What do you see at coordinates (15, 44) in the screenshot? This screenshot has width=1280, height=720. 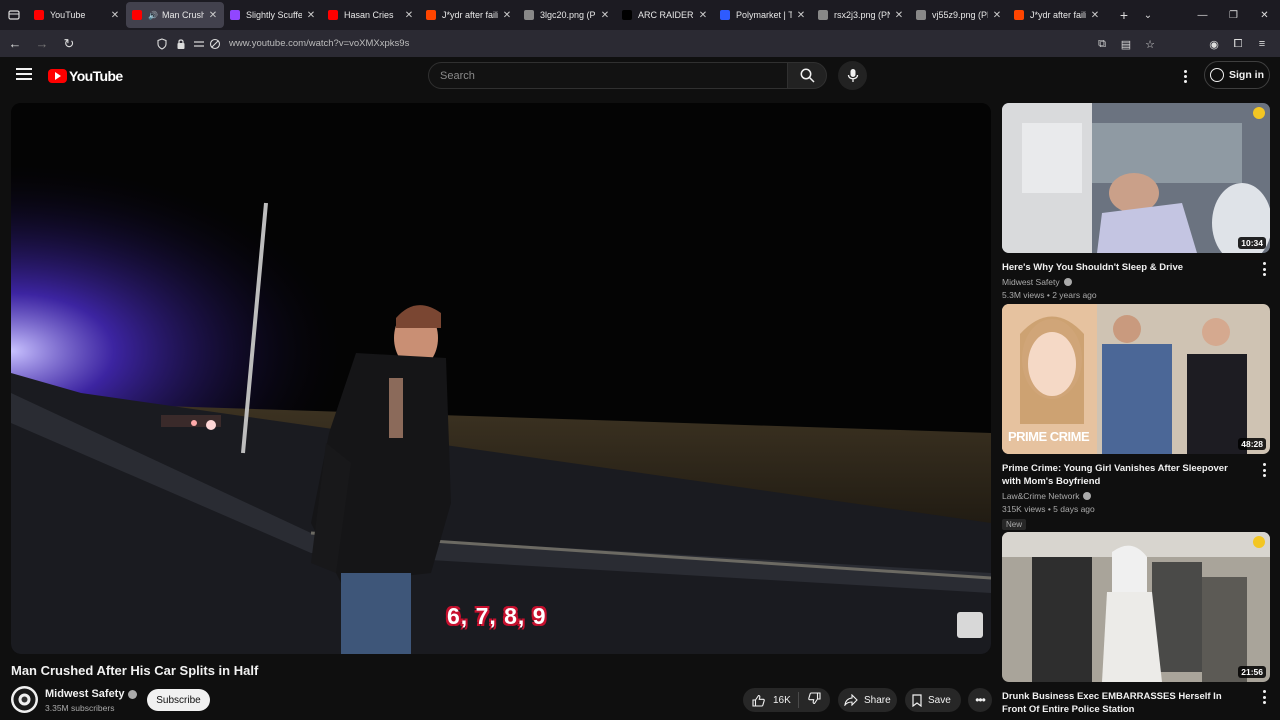 I see `back-icon: ←` at bounding box center [15, 44].